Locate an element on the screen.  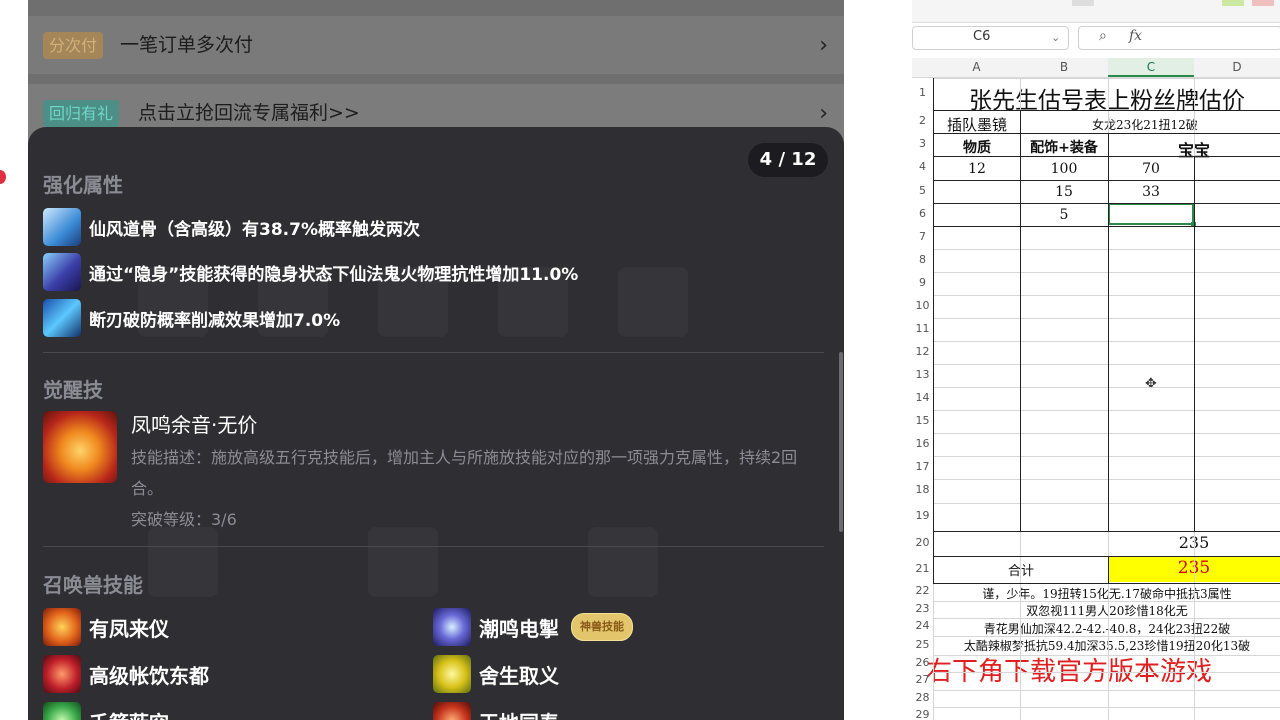
pet-skill: 高级帐饮东都 is located at coordinates (126, 674).